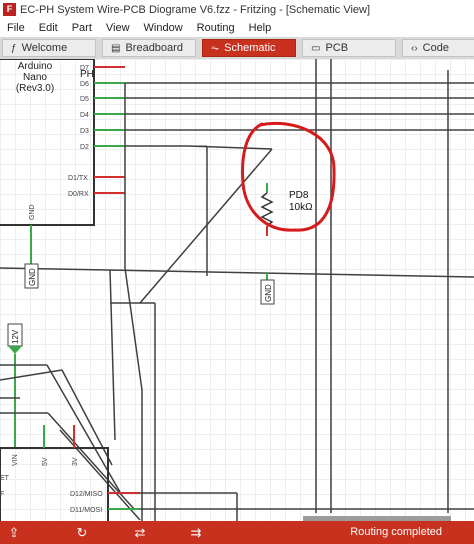  I want to click on menu-bar: File Edit Part View Window Routing Help, so click(237, 28).